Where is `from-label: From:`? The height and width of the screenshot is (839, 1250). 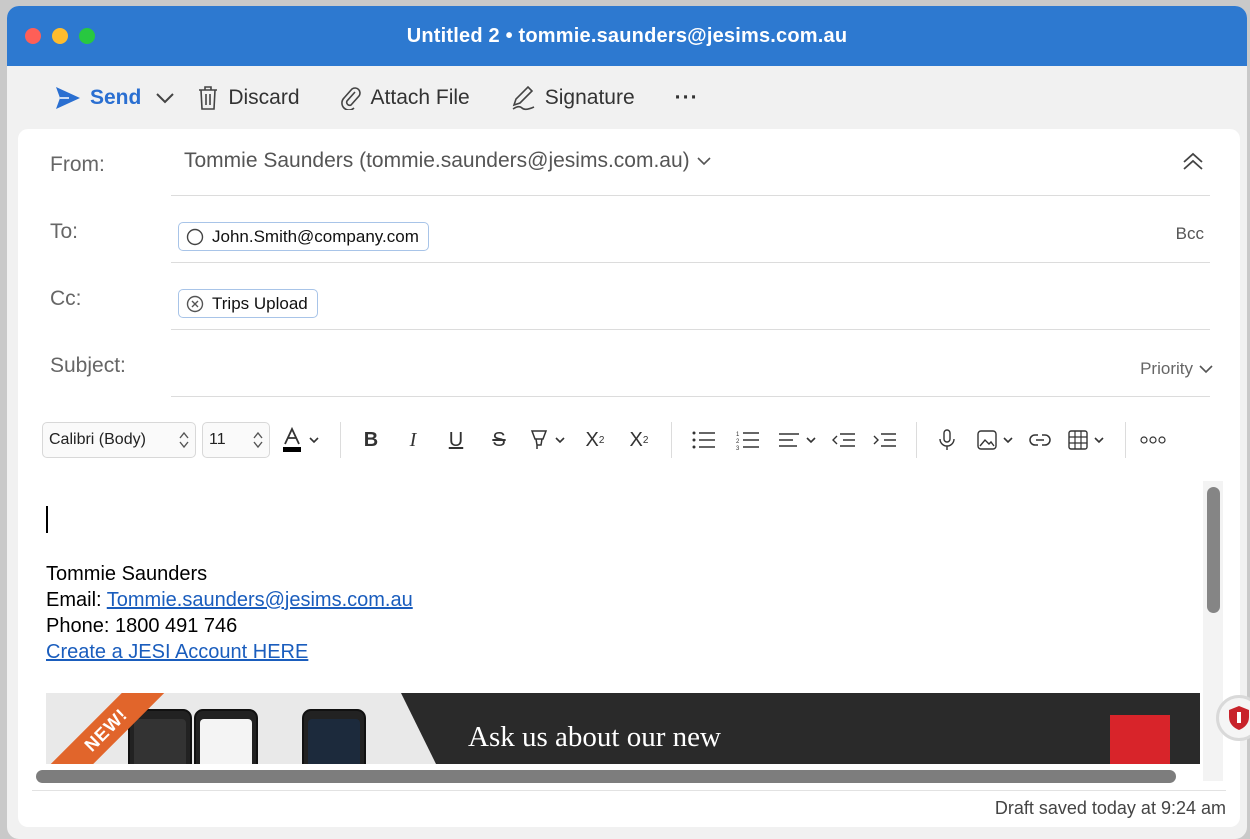 from-label: From: is located at coordinates (77, 164).